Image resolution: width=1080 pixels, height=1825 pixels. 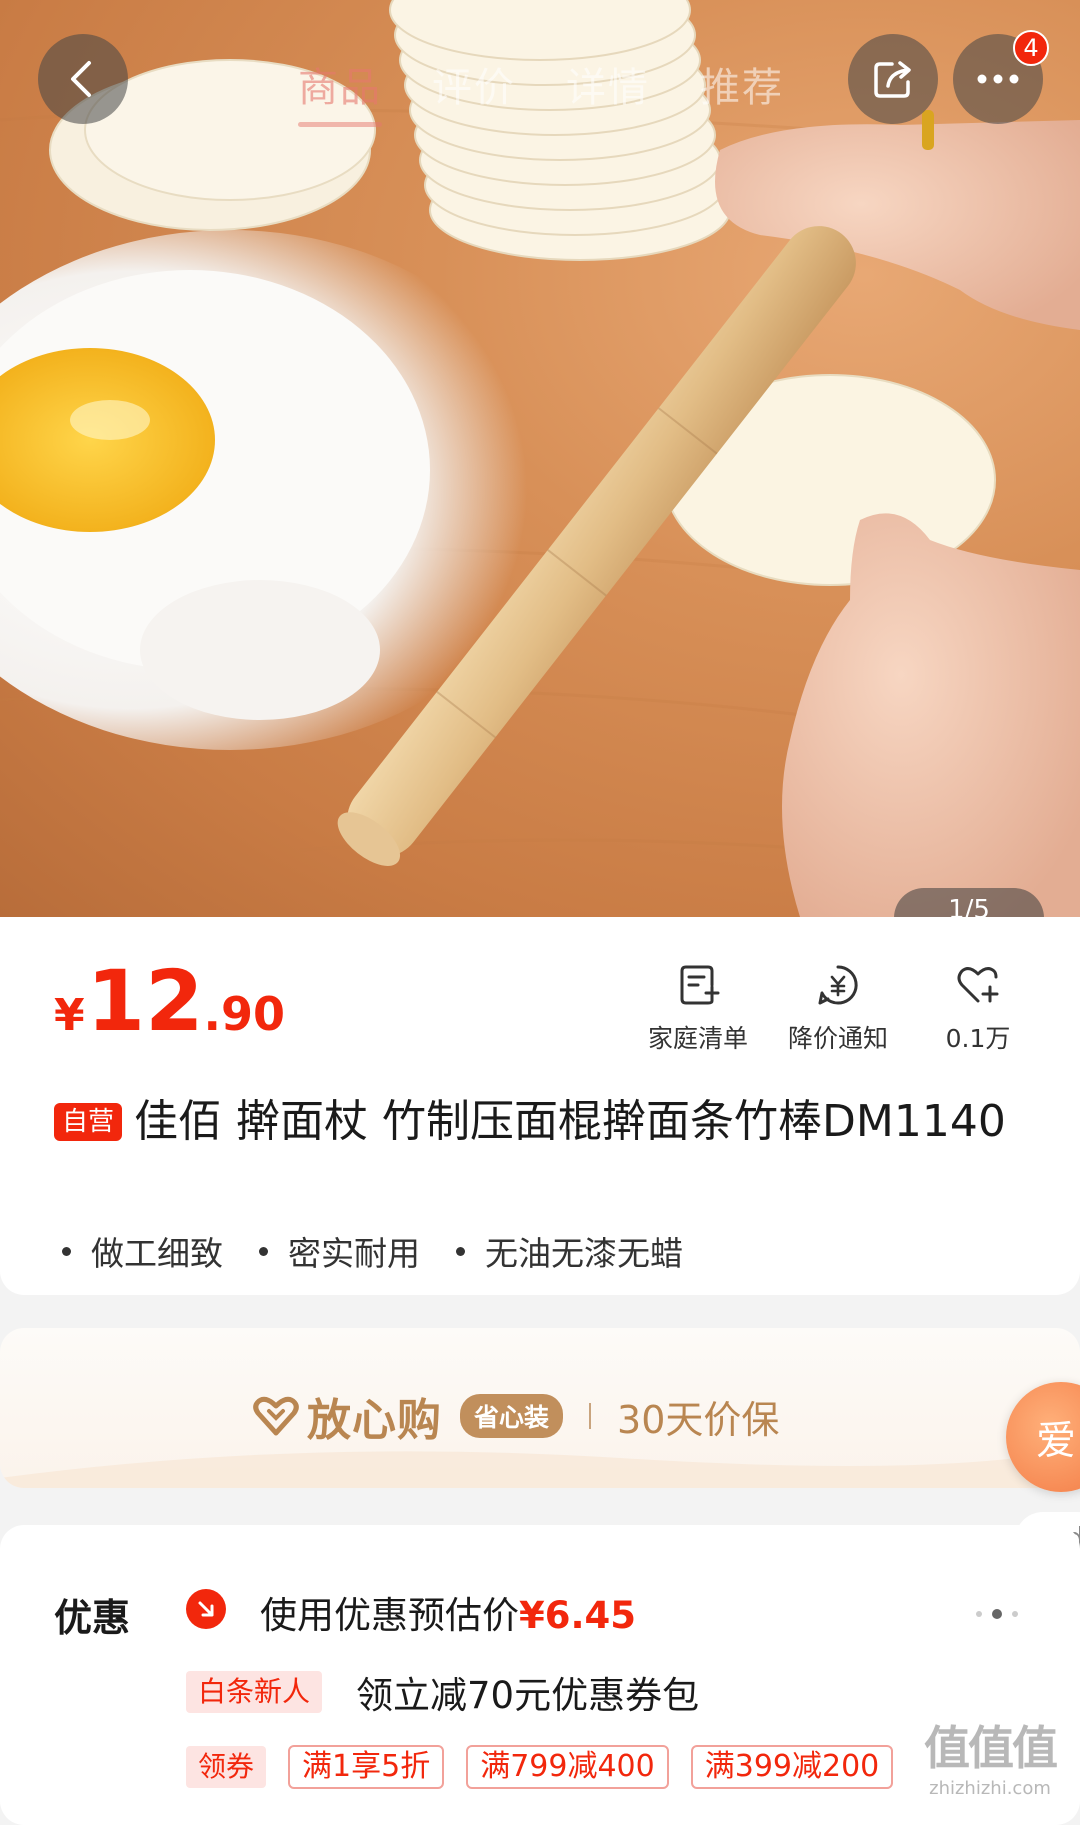 I want to click on heart-add-icon, so click(x=978, y=985).